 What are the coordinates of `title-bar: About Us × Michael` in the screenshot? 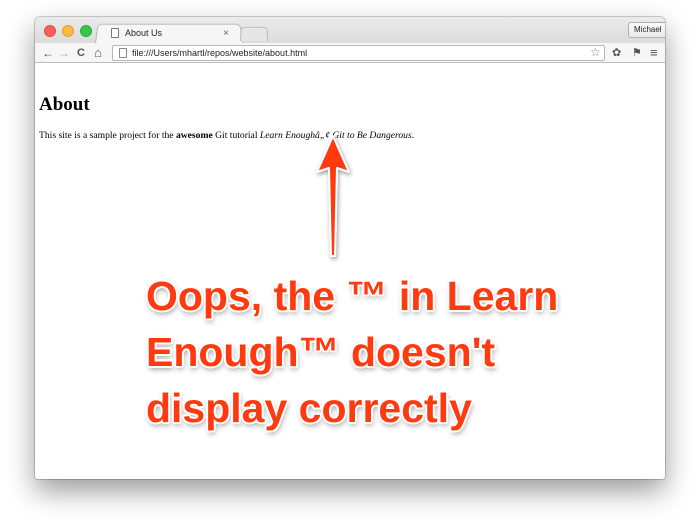 It's located at (350, 30).